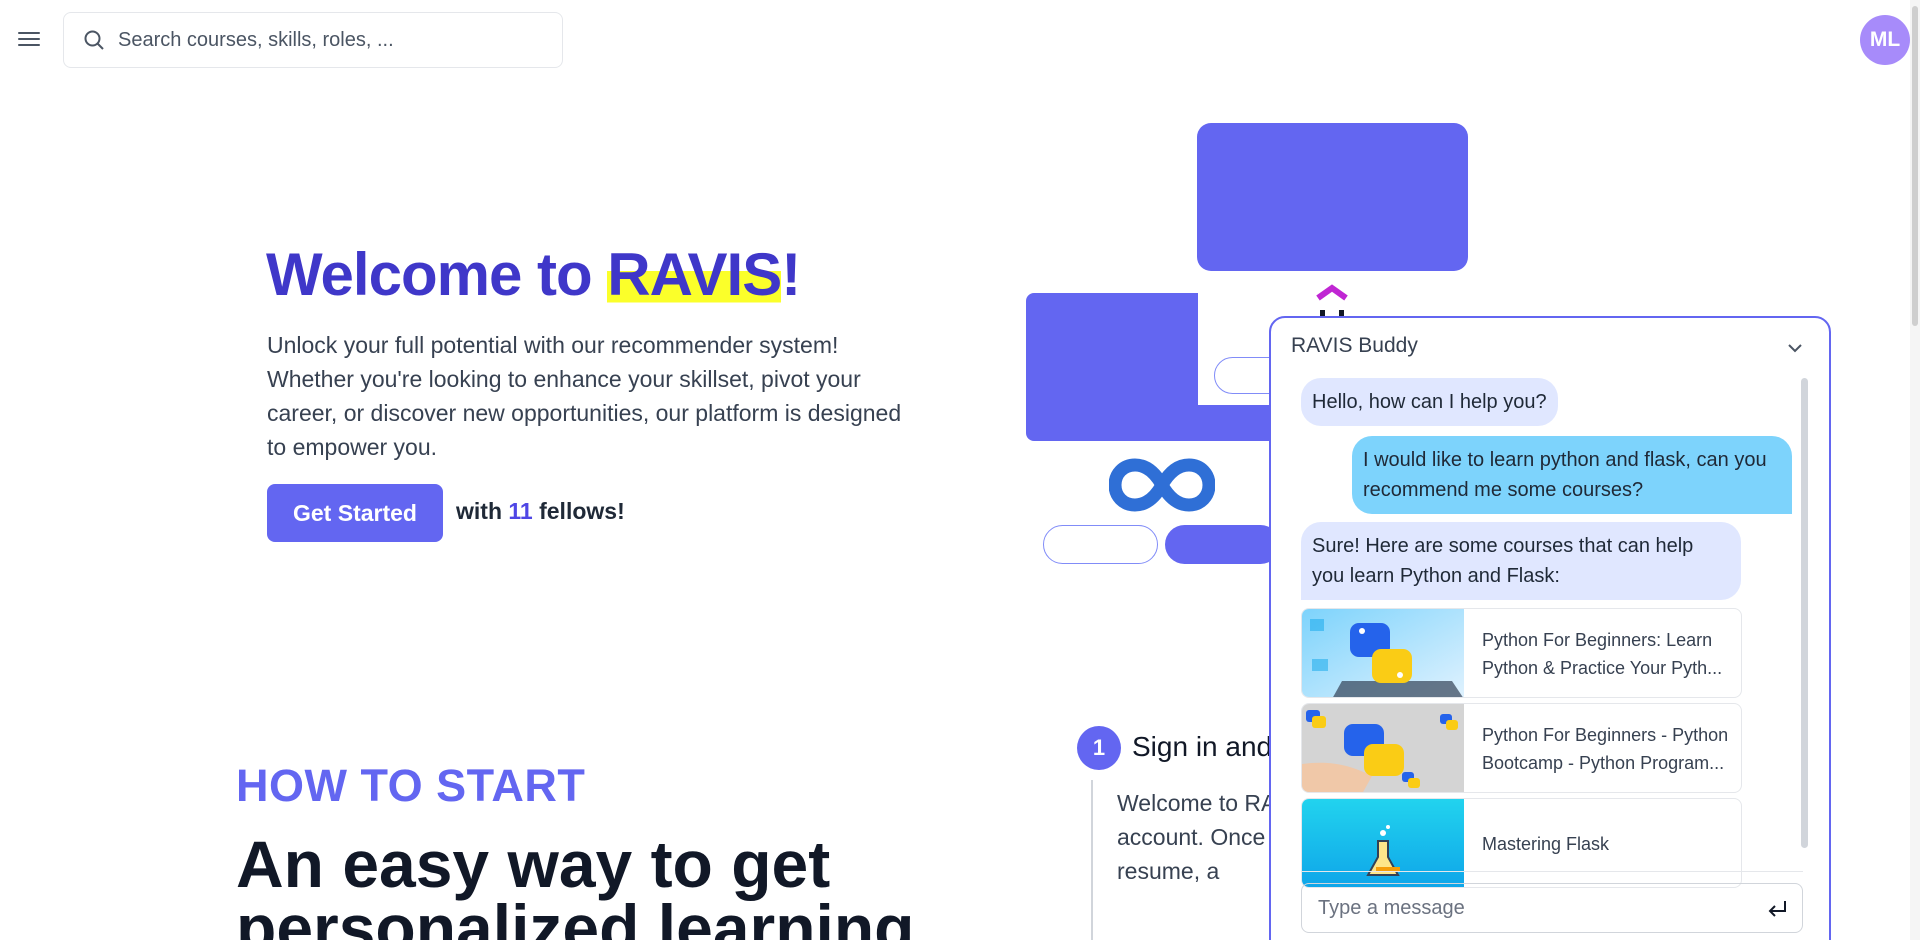  I want to click on chat-divider, so click(1552, 871).